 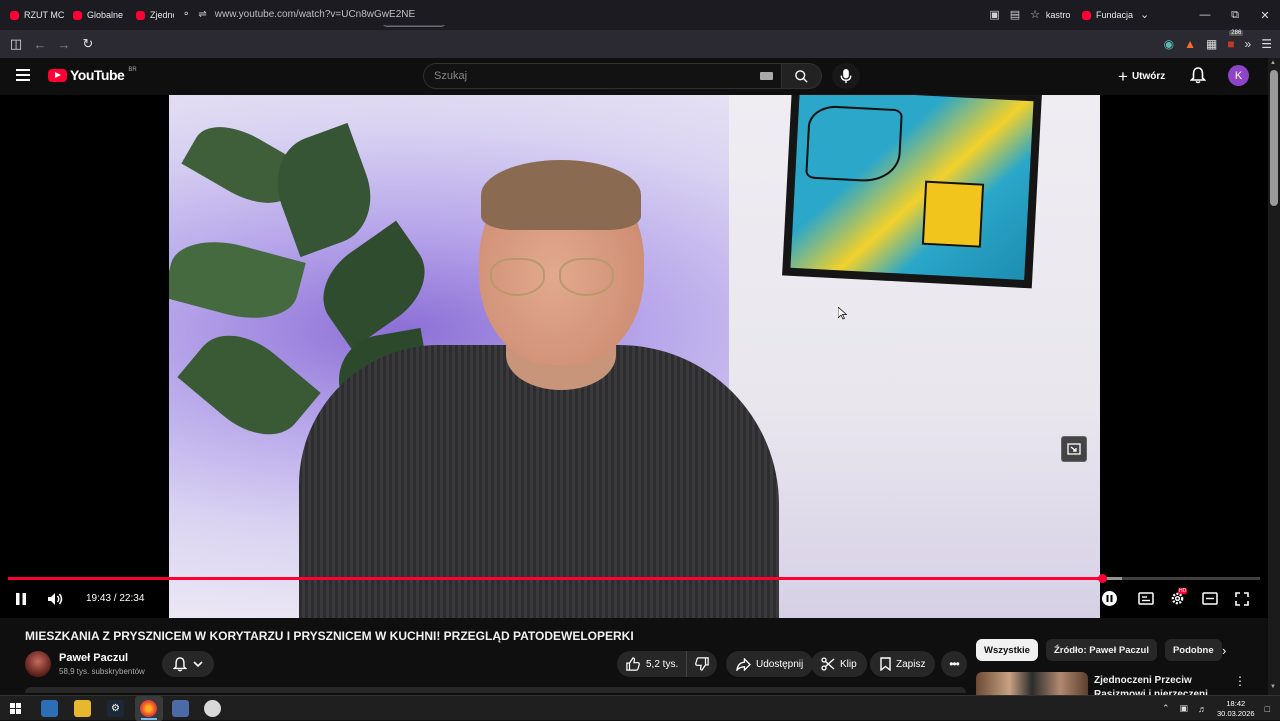 What do you see at coordinates (15, 708) in the screenshot?
I see `windows-start-icon` at bounding box center [15, 708].